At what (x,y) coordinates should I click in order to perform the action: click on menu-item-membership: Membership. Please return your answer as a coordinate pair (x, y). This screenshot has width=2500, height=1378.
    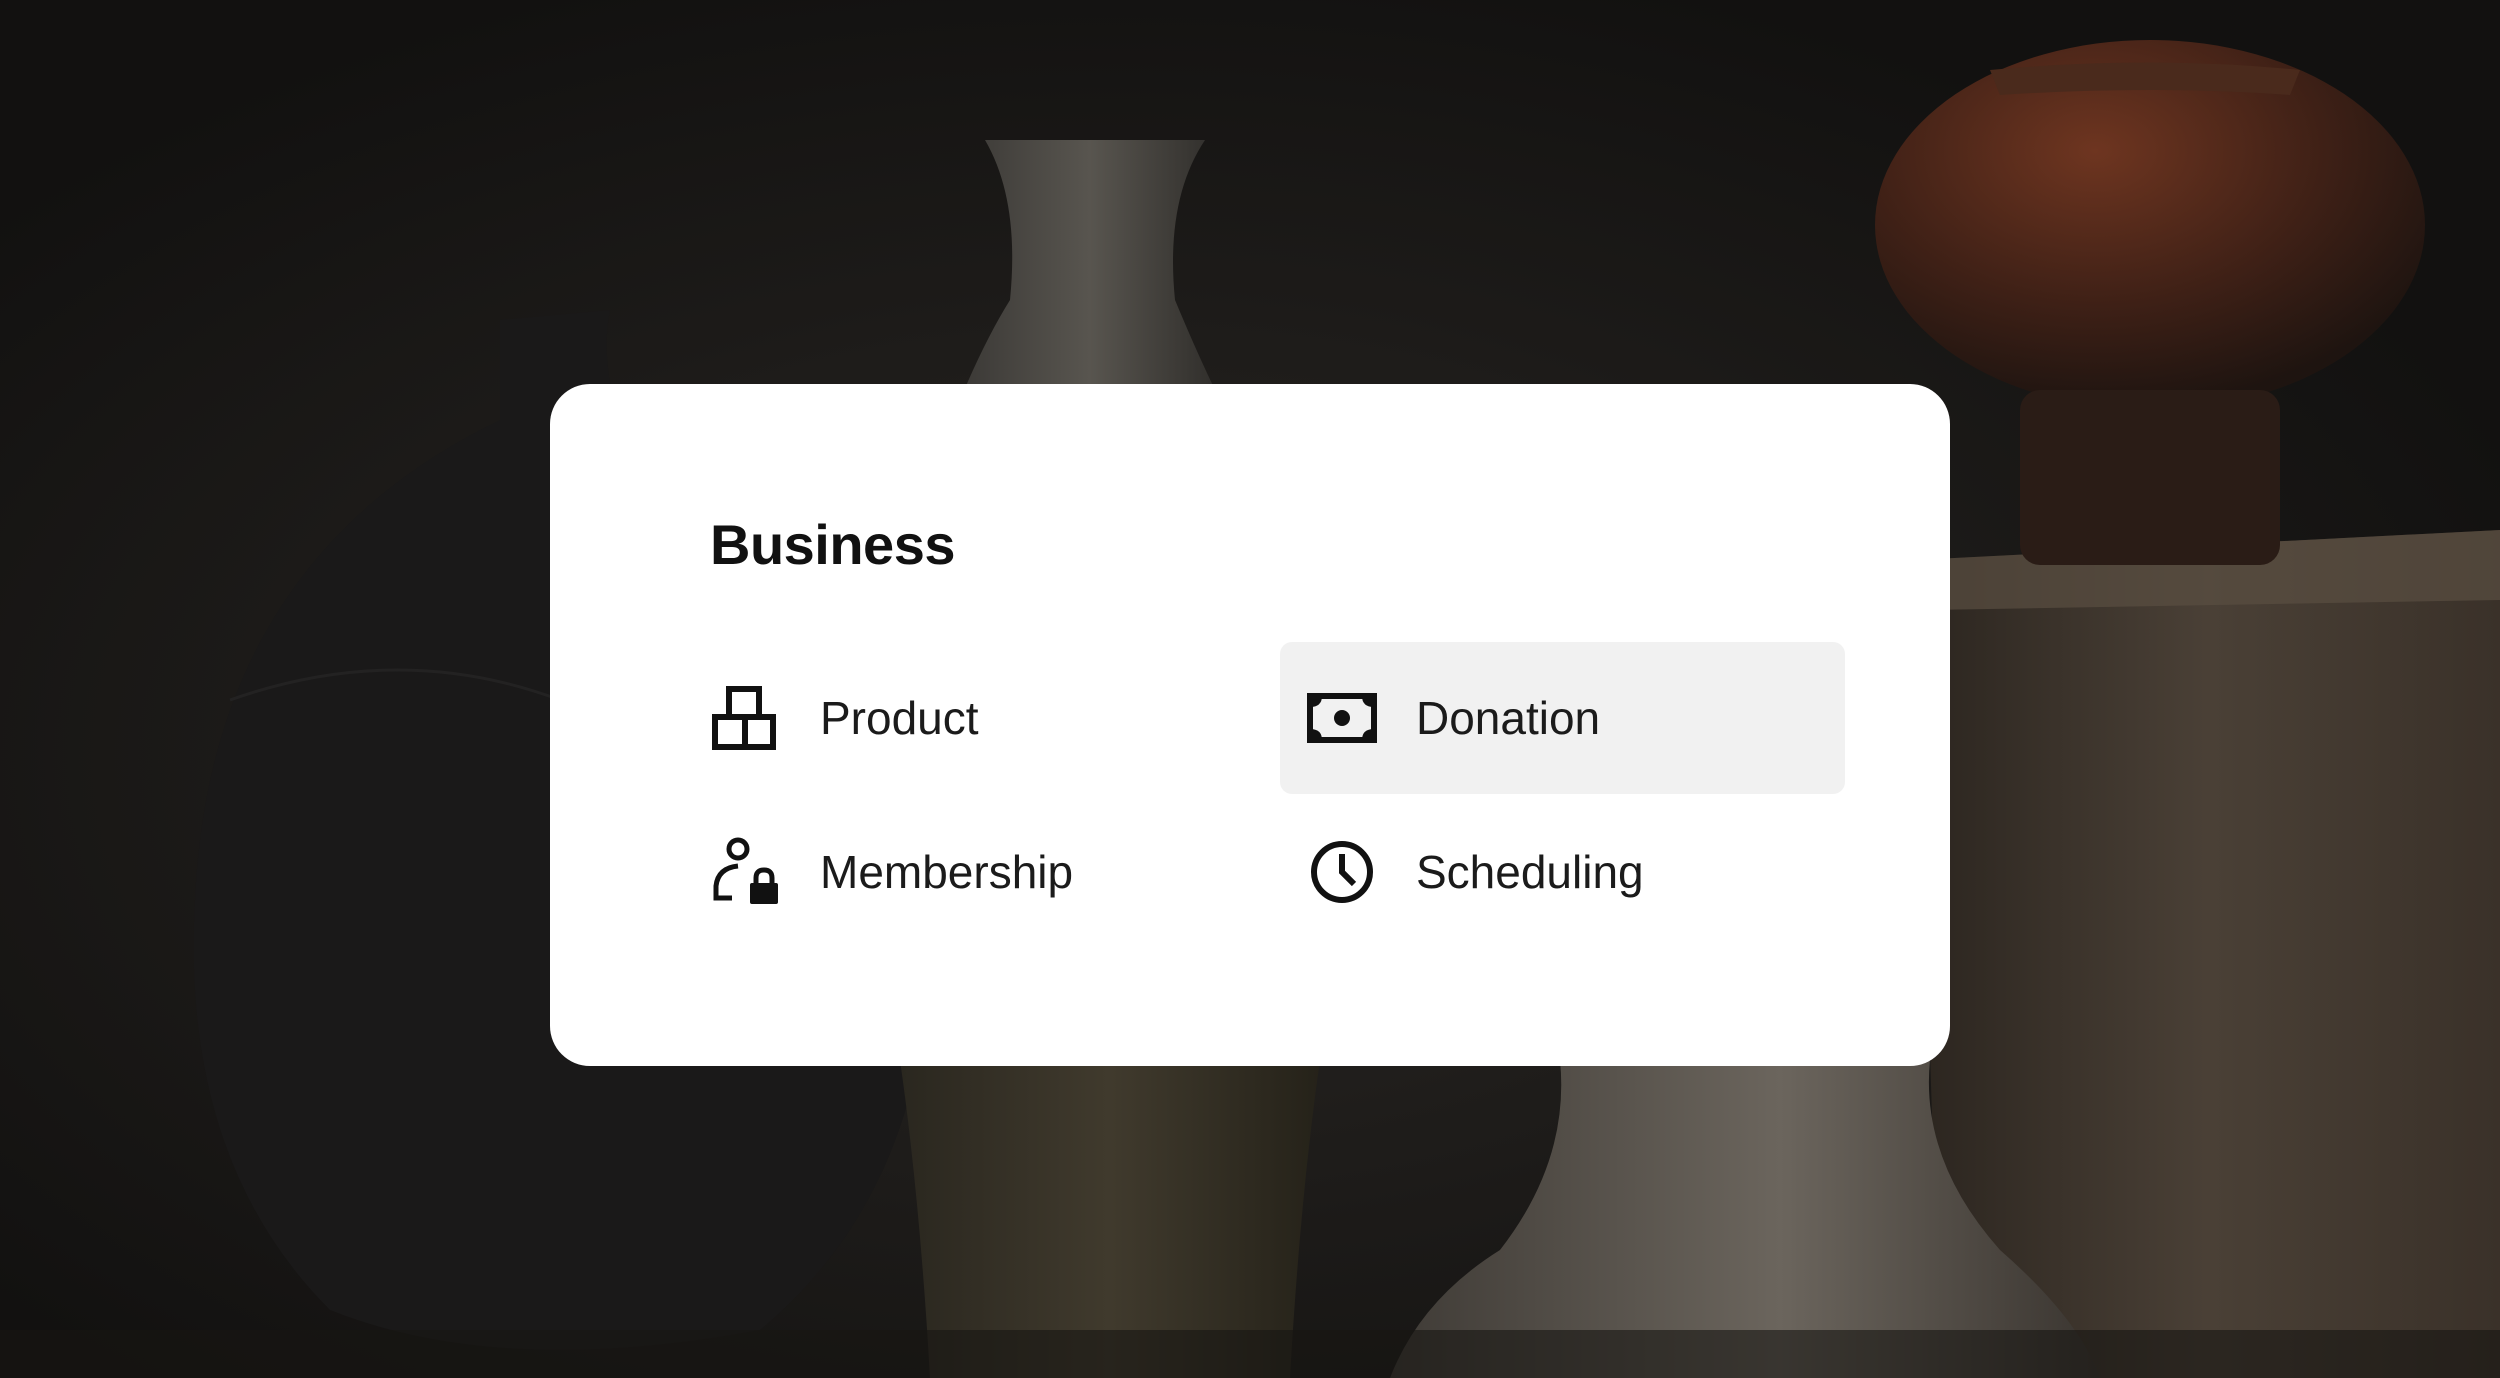
    Looking at the image, I should click on (988, 872).